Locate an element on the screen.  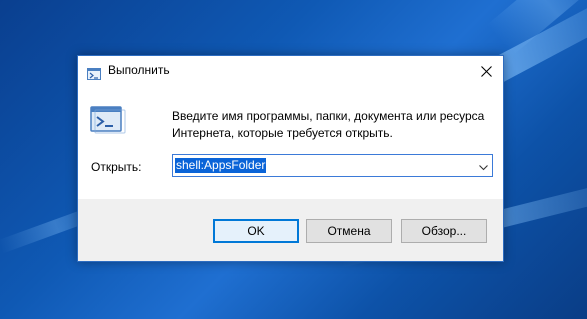
title-bar: Выполнить is located at coordinates (290, 71).